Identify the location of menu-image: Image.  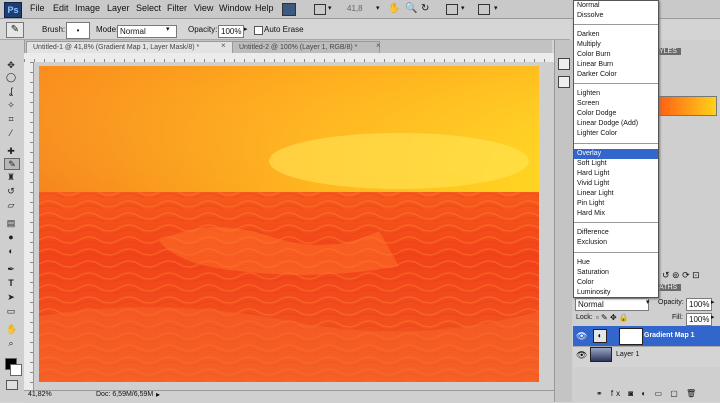
(87, 8).